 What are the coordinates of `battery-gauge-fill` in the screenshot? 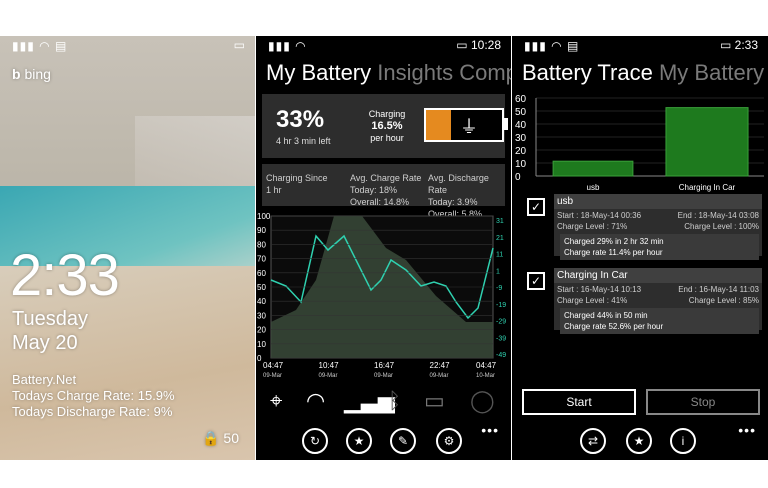 It's located at (439, 125).